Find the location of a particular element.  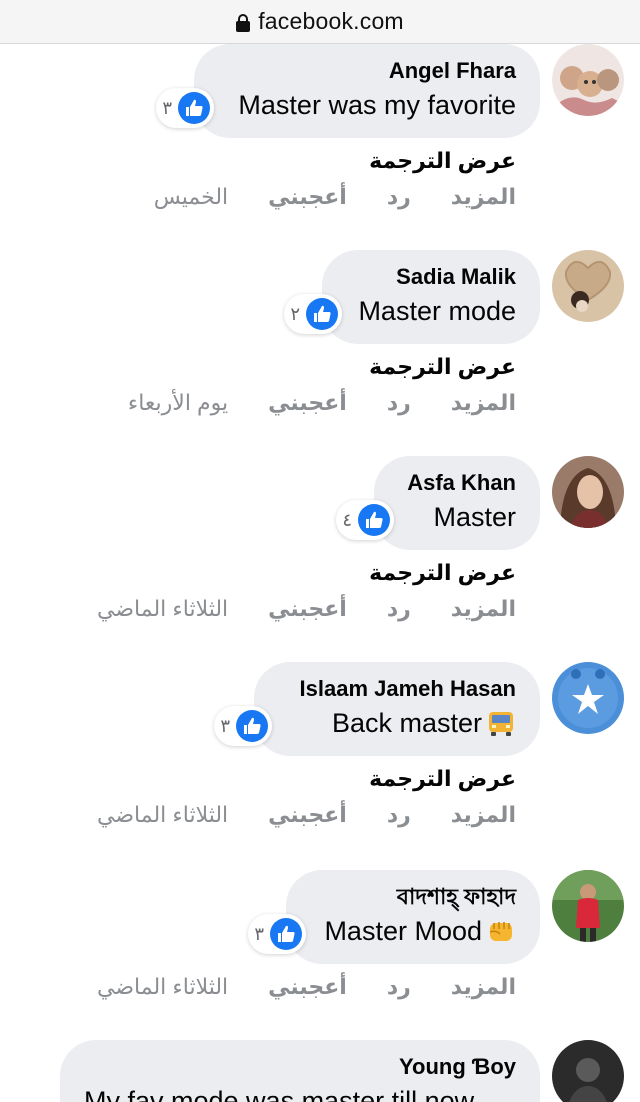

comment-author: Asfa Khan is located at coordinates (457, 483).